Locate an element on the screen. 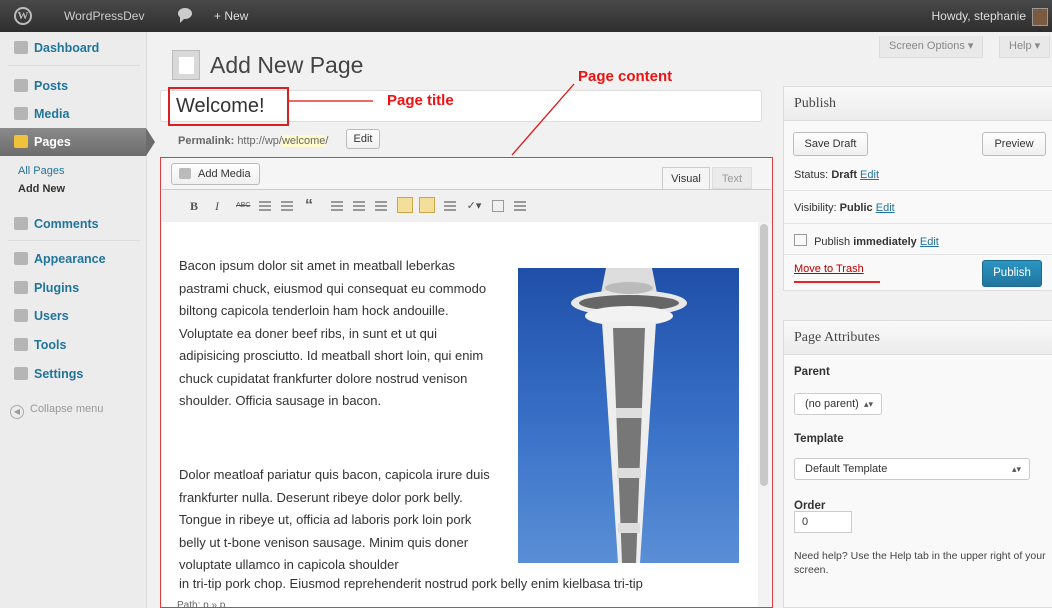 This screenshot has width=1052, height=608. sidebar-item-media: Media is located at coordinates (73, 114).